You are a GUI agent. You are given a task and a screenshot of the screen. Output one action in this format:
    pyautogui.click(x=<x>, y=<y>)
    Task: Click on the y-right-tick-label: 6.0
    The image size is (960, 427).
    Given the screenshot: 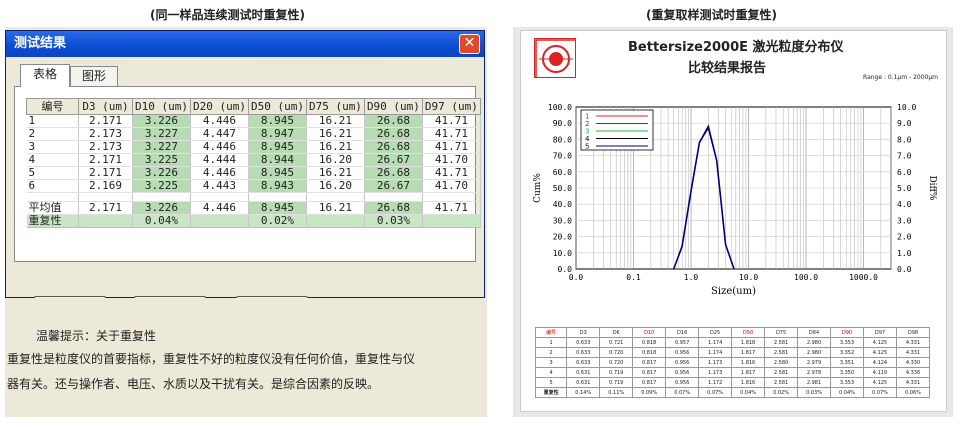 What is the action you would take?
    pyautogui.click(x=904, y=172)
    